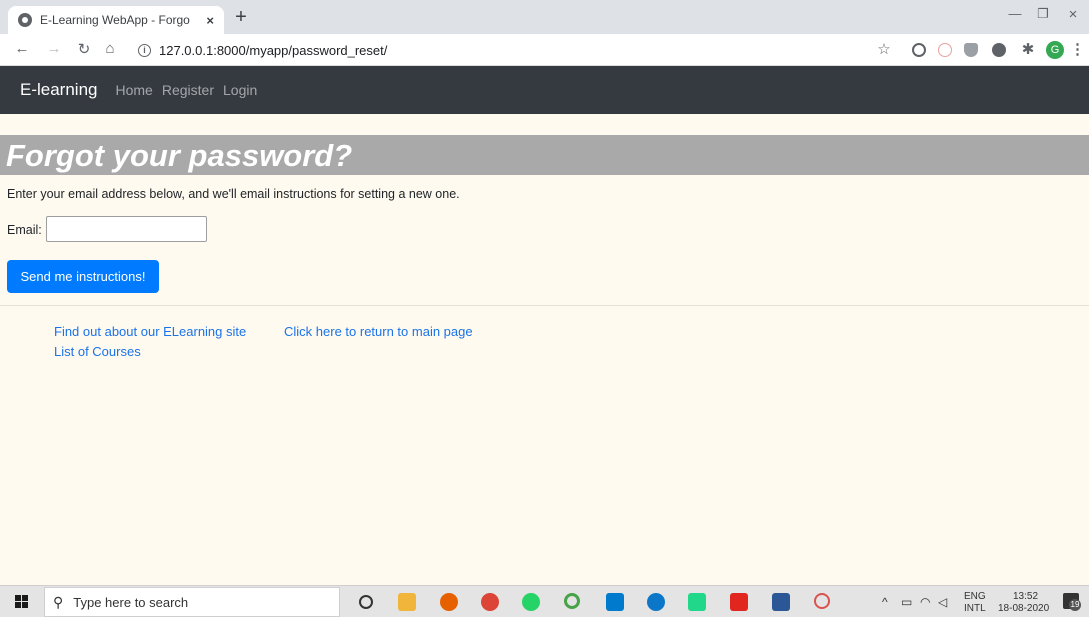 Image resolution: width=1089 pixels, height=617 pixels. Describe the element at coordinates (188, 90) in the screenshot. I see `nav-link-register: Register` at that location.